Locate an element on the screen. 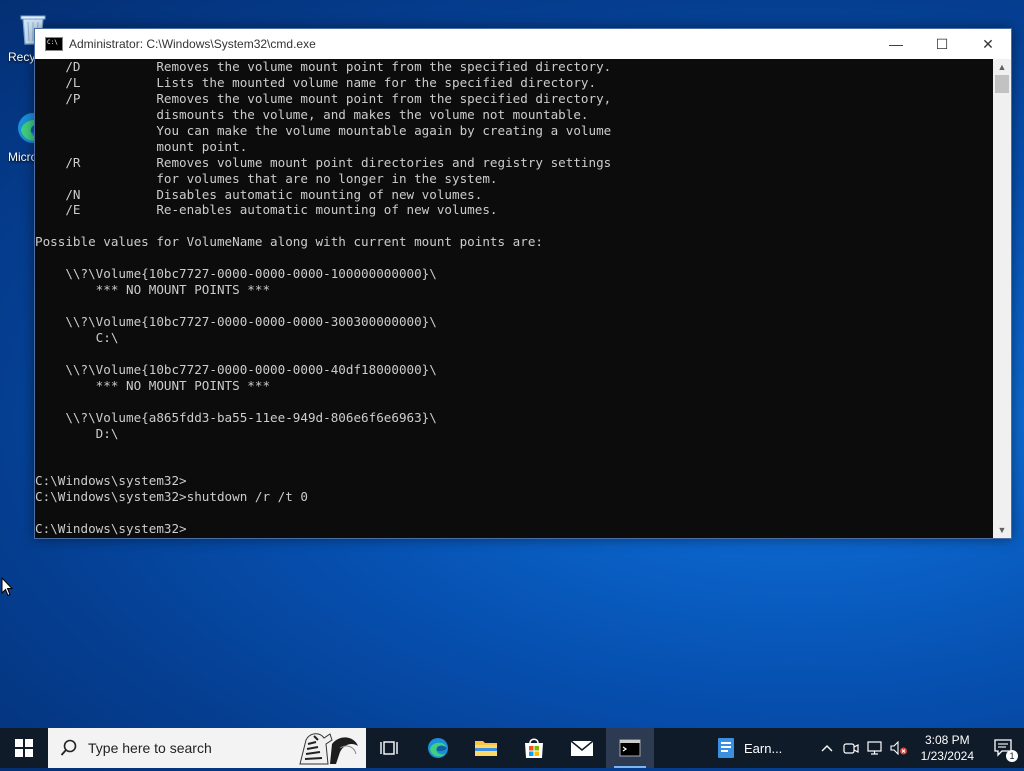 This screenshot has height=771, width=1024. search-placeholder: Type here to search is located at coordinates (150, 748).